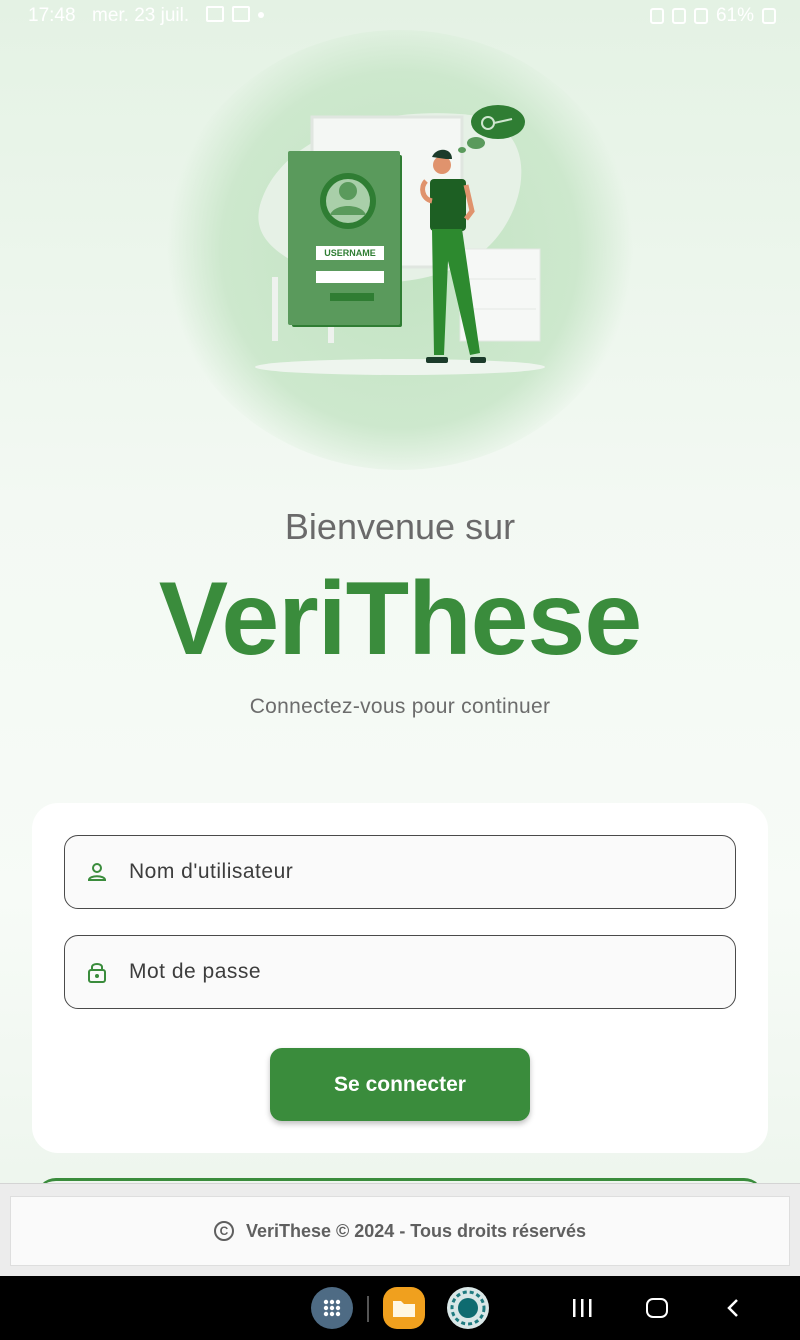 The height and width of the screenshot is (1340, 800). Describe the element at coordinates (52, 15) in the screenshot. I see `status-time: 17:48` at that location.